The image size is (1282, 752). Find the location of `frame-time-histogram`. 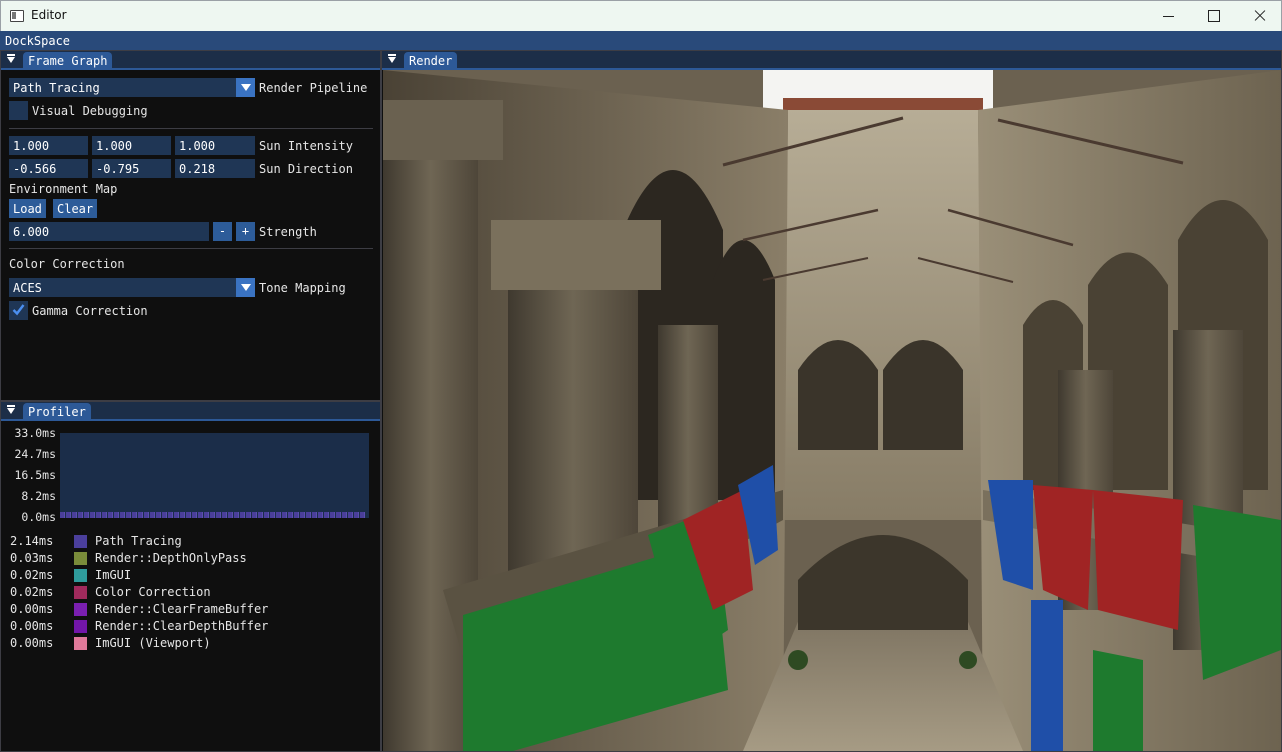

frame-time-histogram is located at coordinates (214, 475).